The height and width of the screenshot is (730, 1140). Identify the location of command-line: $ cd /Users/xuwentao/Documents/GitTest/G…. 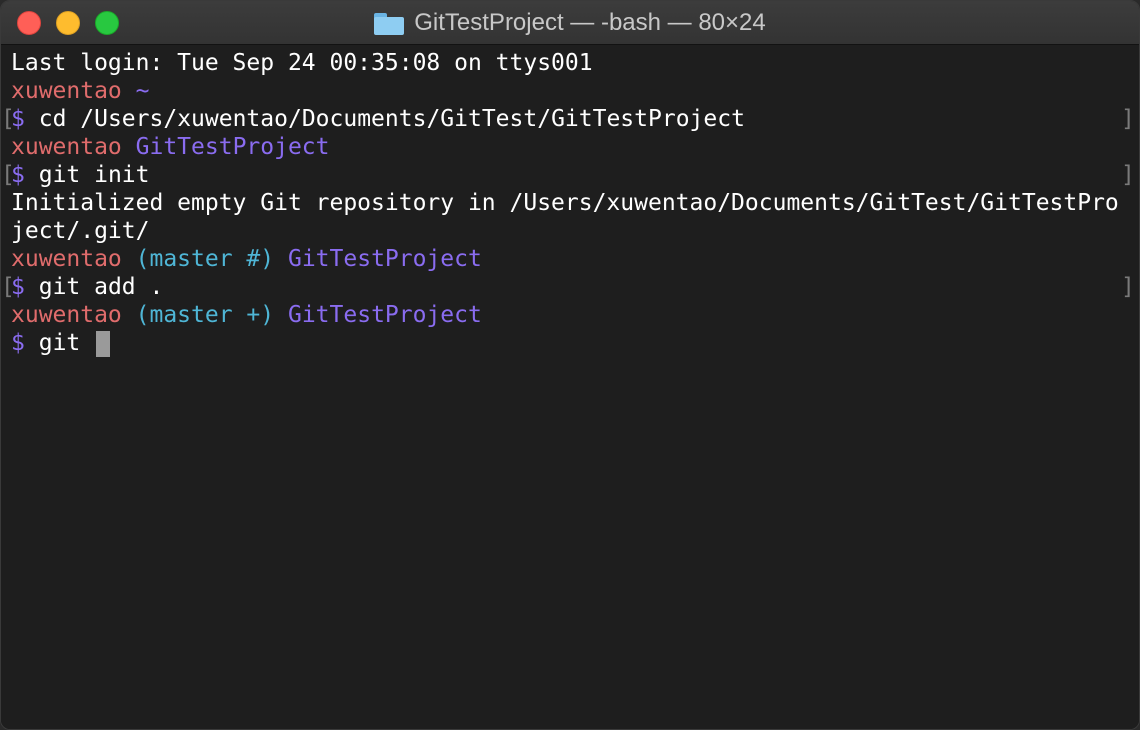
(378, 119).